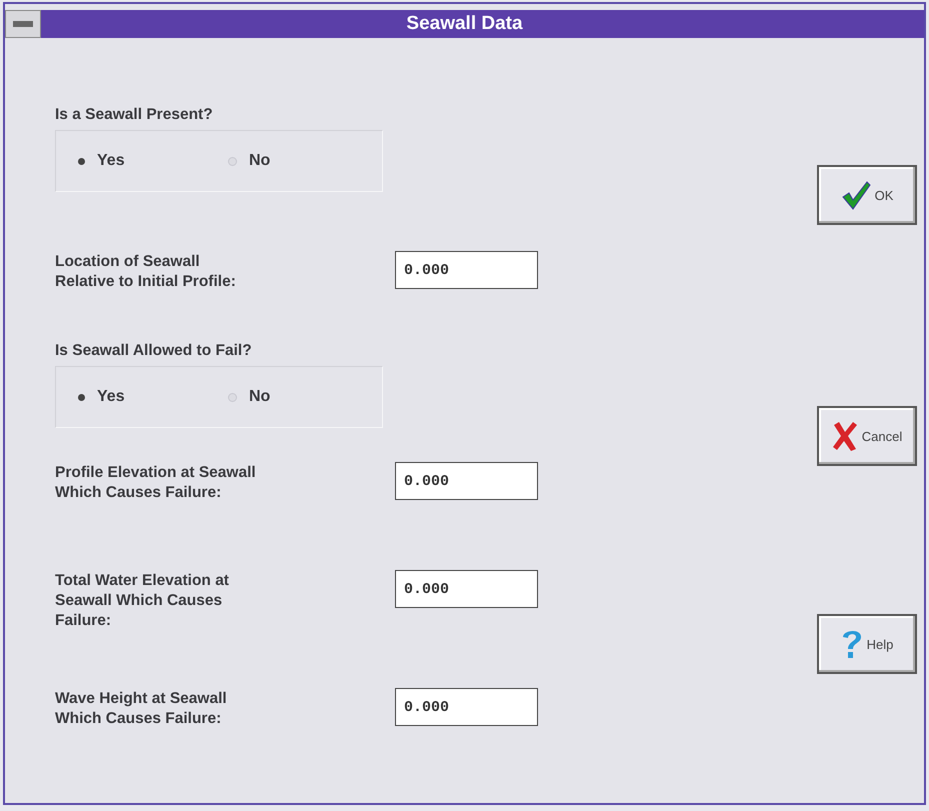 The image size is (929, 811). I want to click on field-label: Location of Seawall Relative to Initial Profile:, so click(146, 272).